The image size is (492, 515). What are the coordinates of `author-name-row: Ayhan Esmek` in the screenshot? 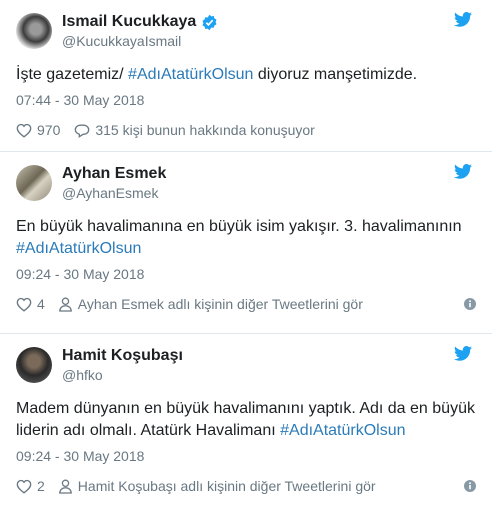 It's located at (114, 174).